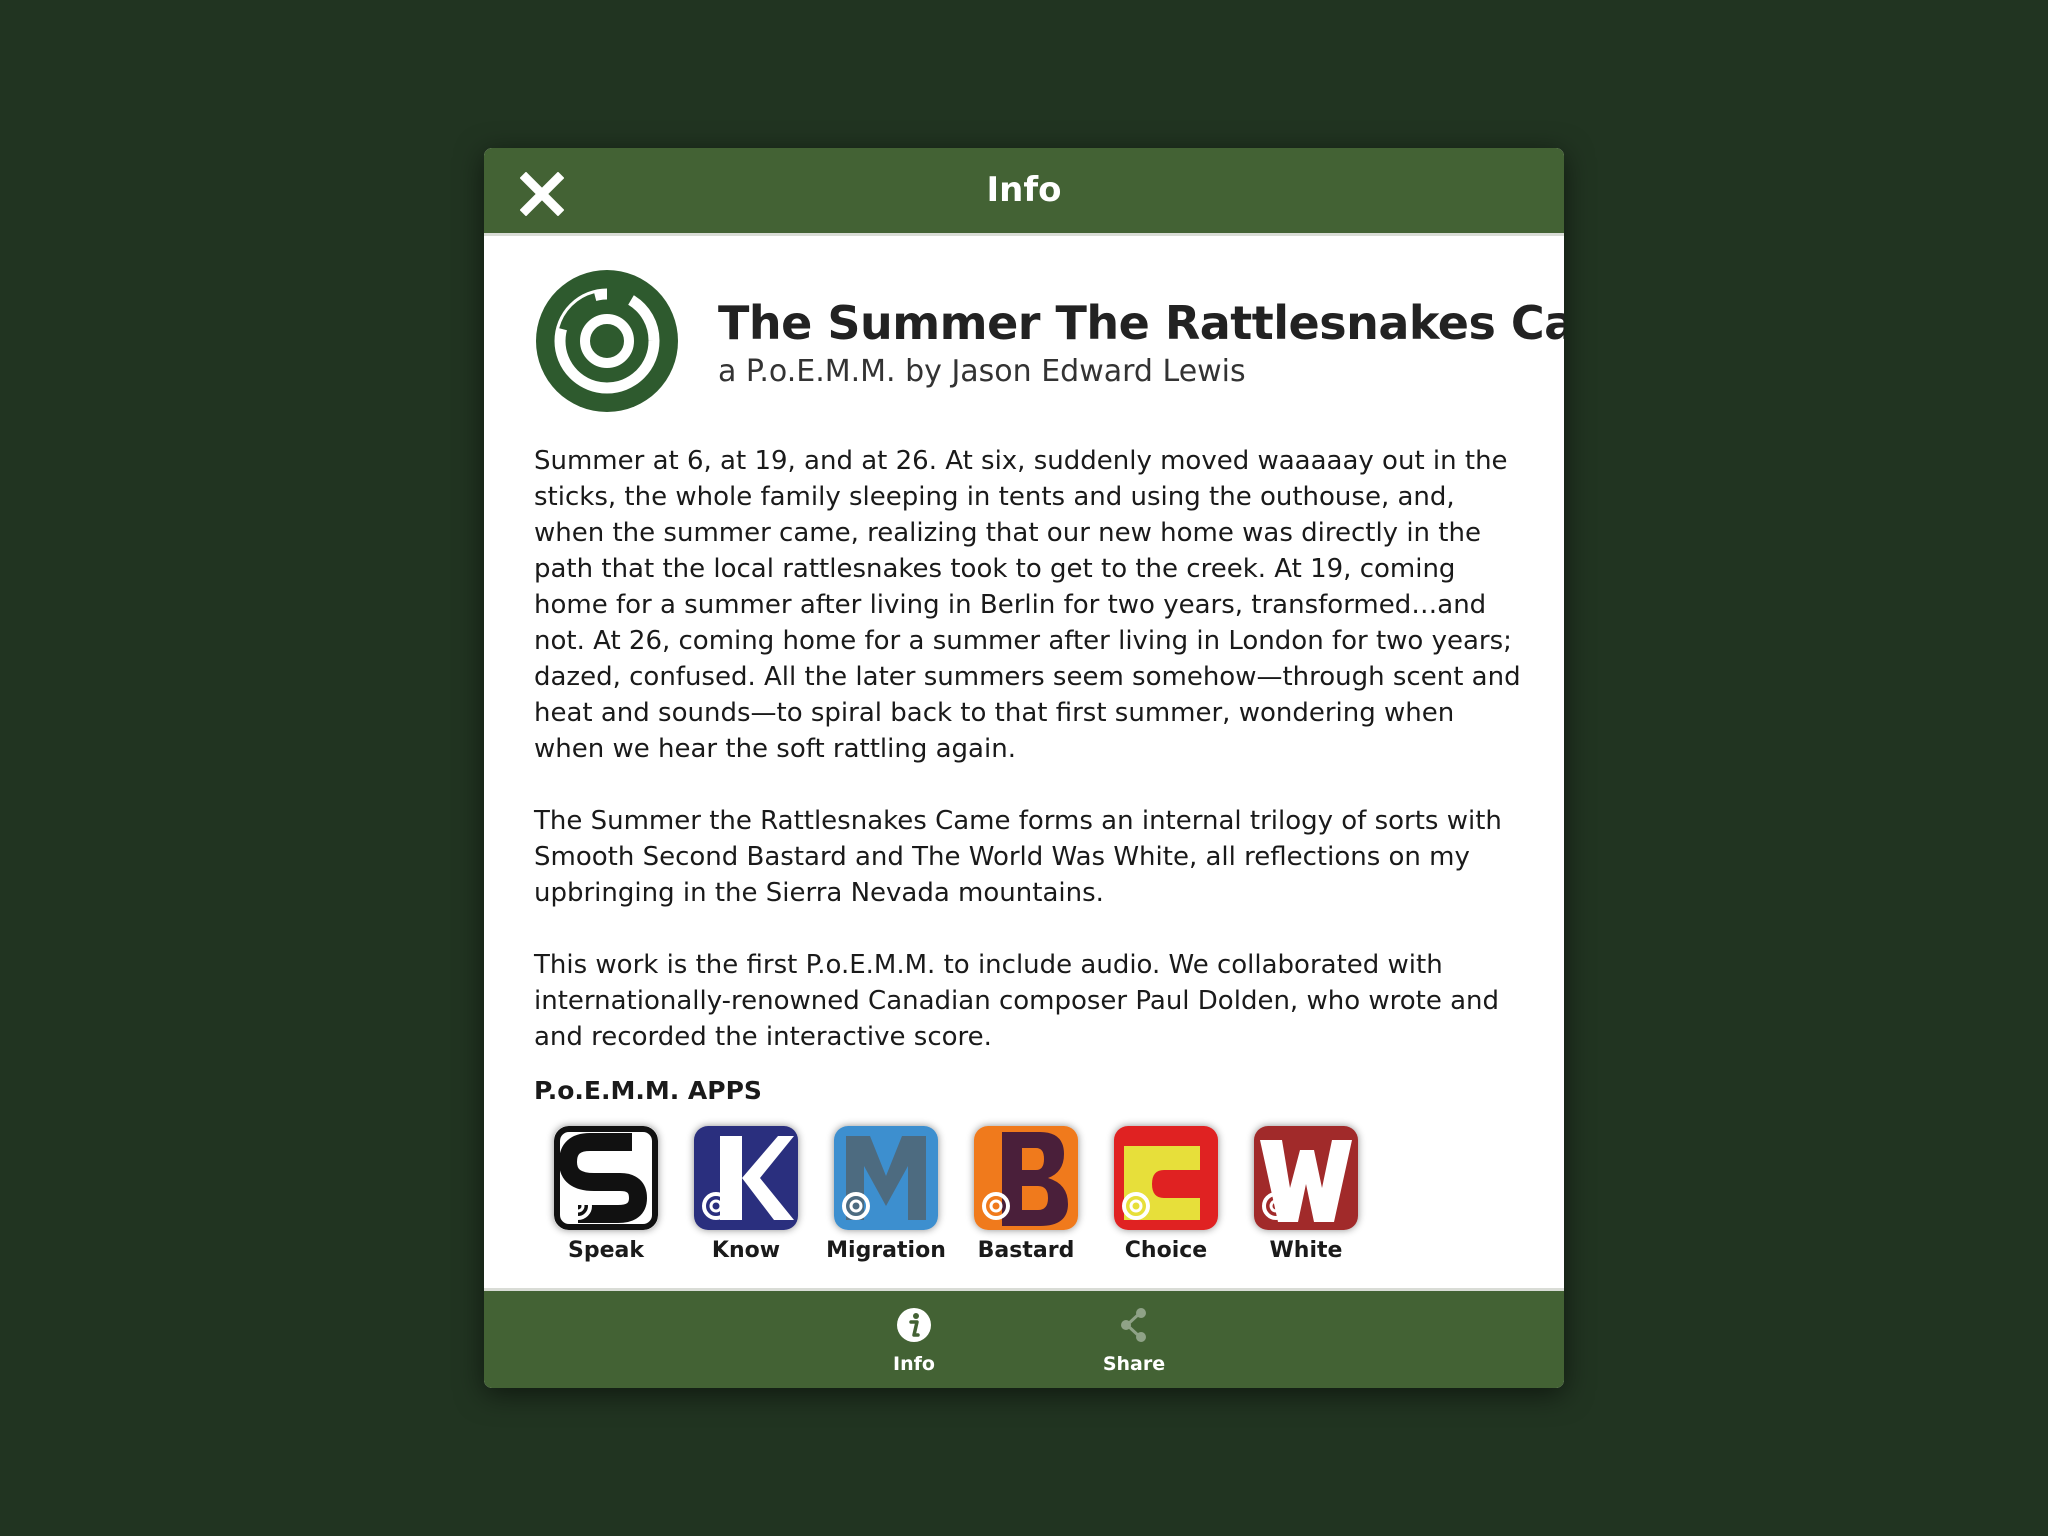 Image resolution: width=2048 pixels, height=1536 pixels. I want to click on app-label: Speak, so click(606, 1250).